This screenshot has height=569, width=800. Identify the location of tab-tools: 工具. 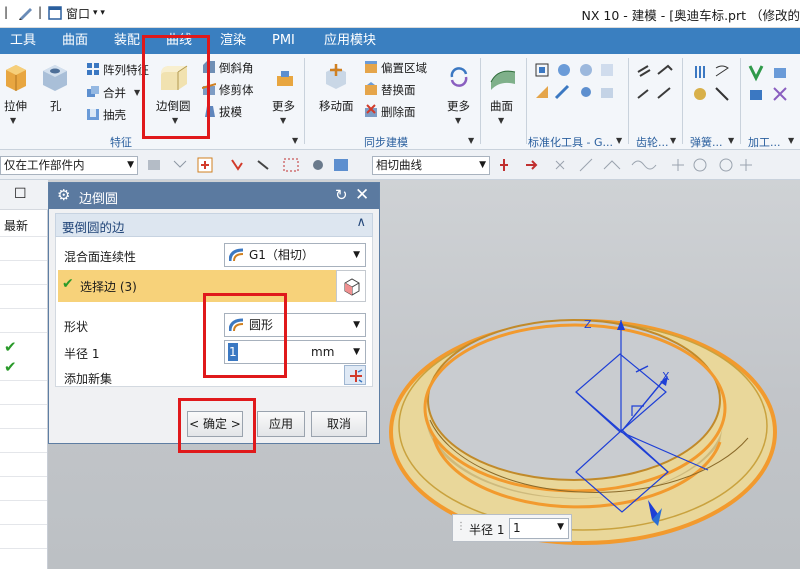
(23, 41).